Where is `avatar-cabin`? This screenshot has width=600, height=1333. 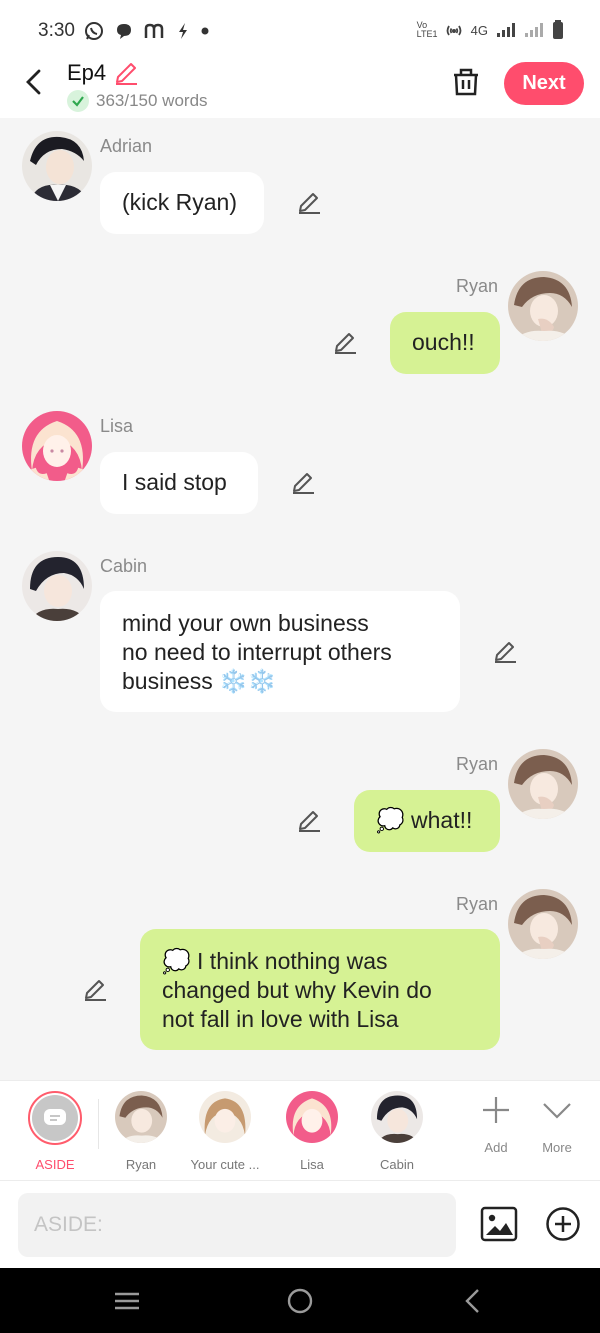 avatar-cabin is located at coordinates (57, 586).